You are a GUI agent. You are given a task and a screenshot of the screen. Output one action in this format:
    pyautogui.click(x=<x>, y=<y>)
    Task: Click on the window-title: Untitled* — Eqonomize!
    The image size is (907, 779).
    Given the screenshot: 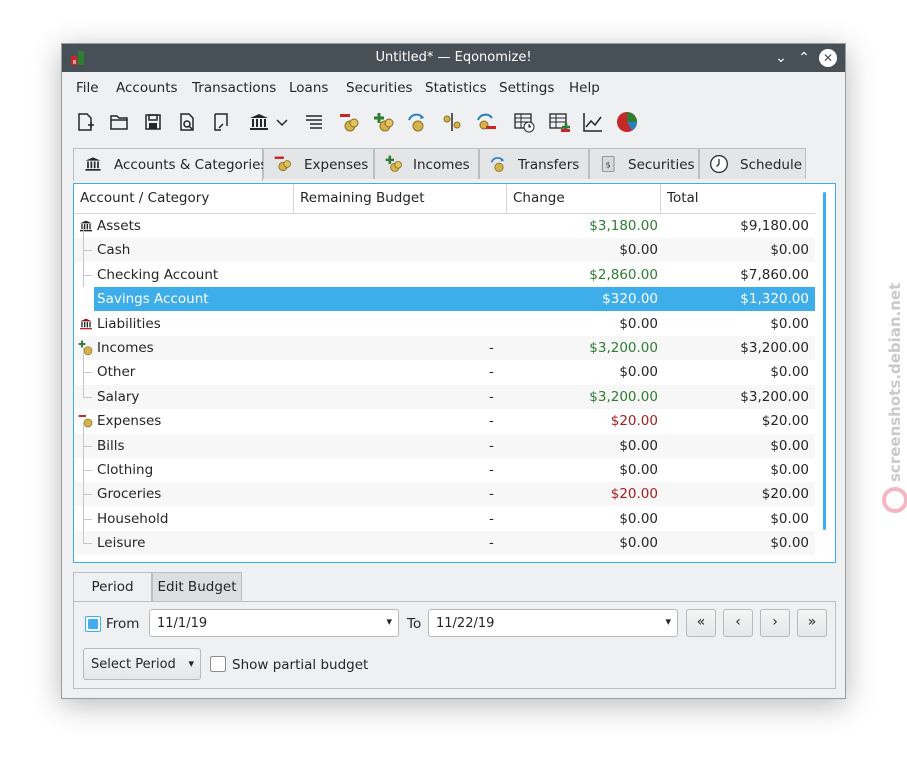 What is the action you would take?
    pyautogui.click(x=453, y=57)
    